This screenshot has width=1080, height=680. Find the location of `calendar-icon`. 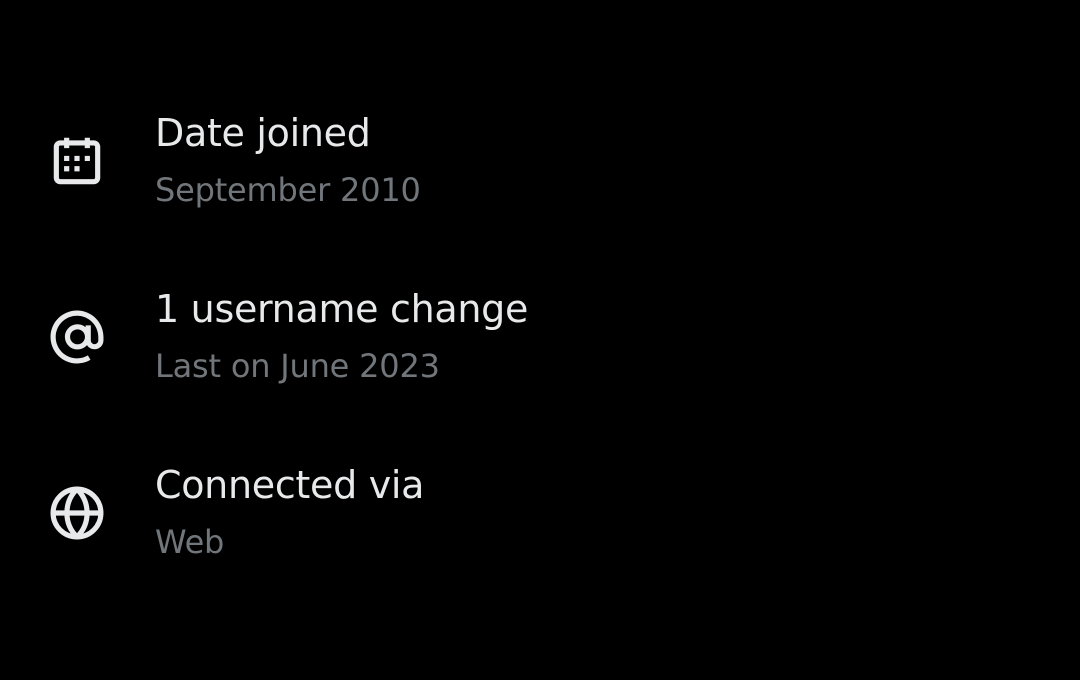

calendar-icon is located at coordinates (77, 161).